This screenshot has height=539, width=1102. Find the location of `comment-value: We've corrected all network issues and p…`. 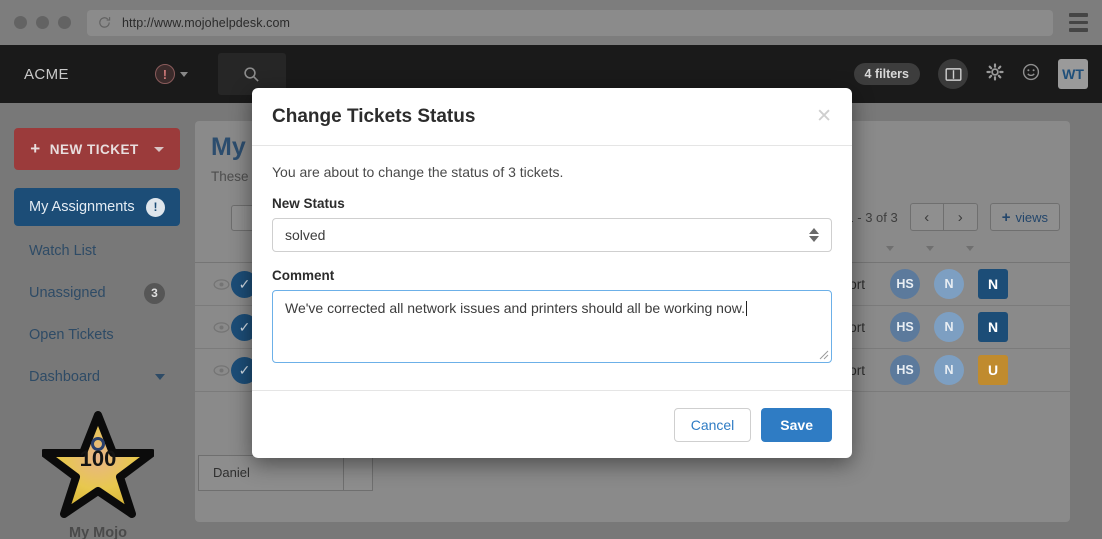

comment-value: We've corrected all network issues and p… is located at coordinates (515, 308).